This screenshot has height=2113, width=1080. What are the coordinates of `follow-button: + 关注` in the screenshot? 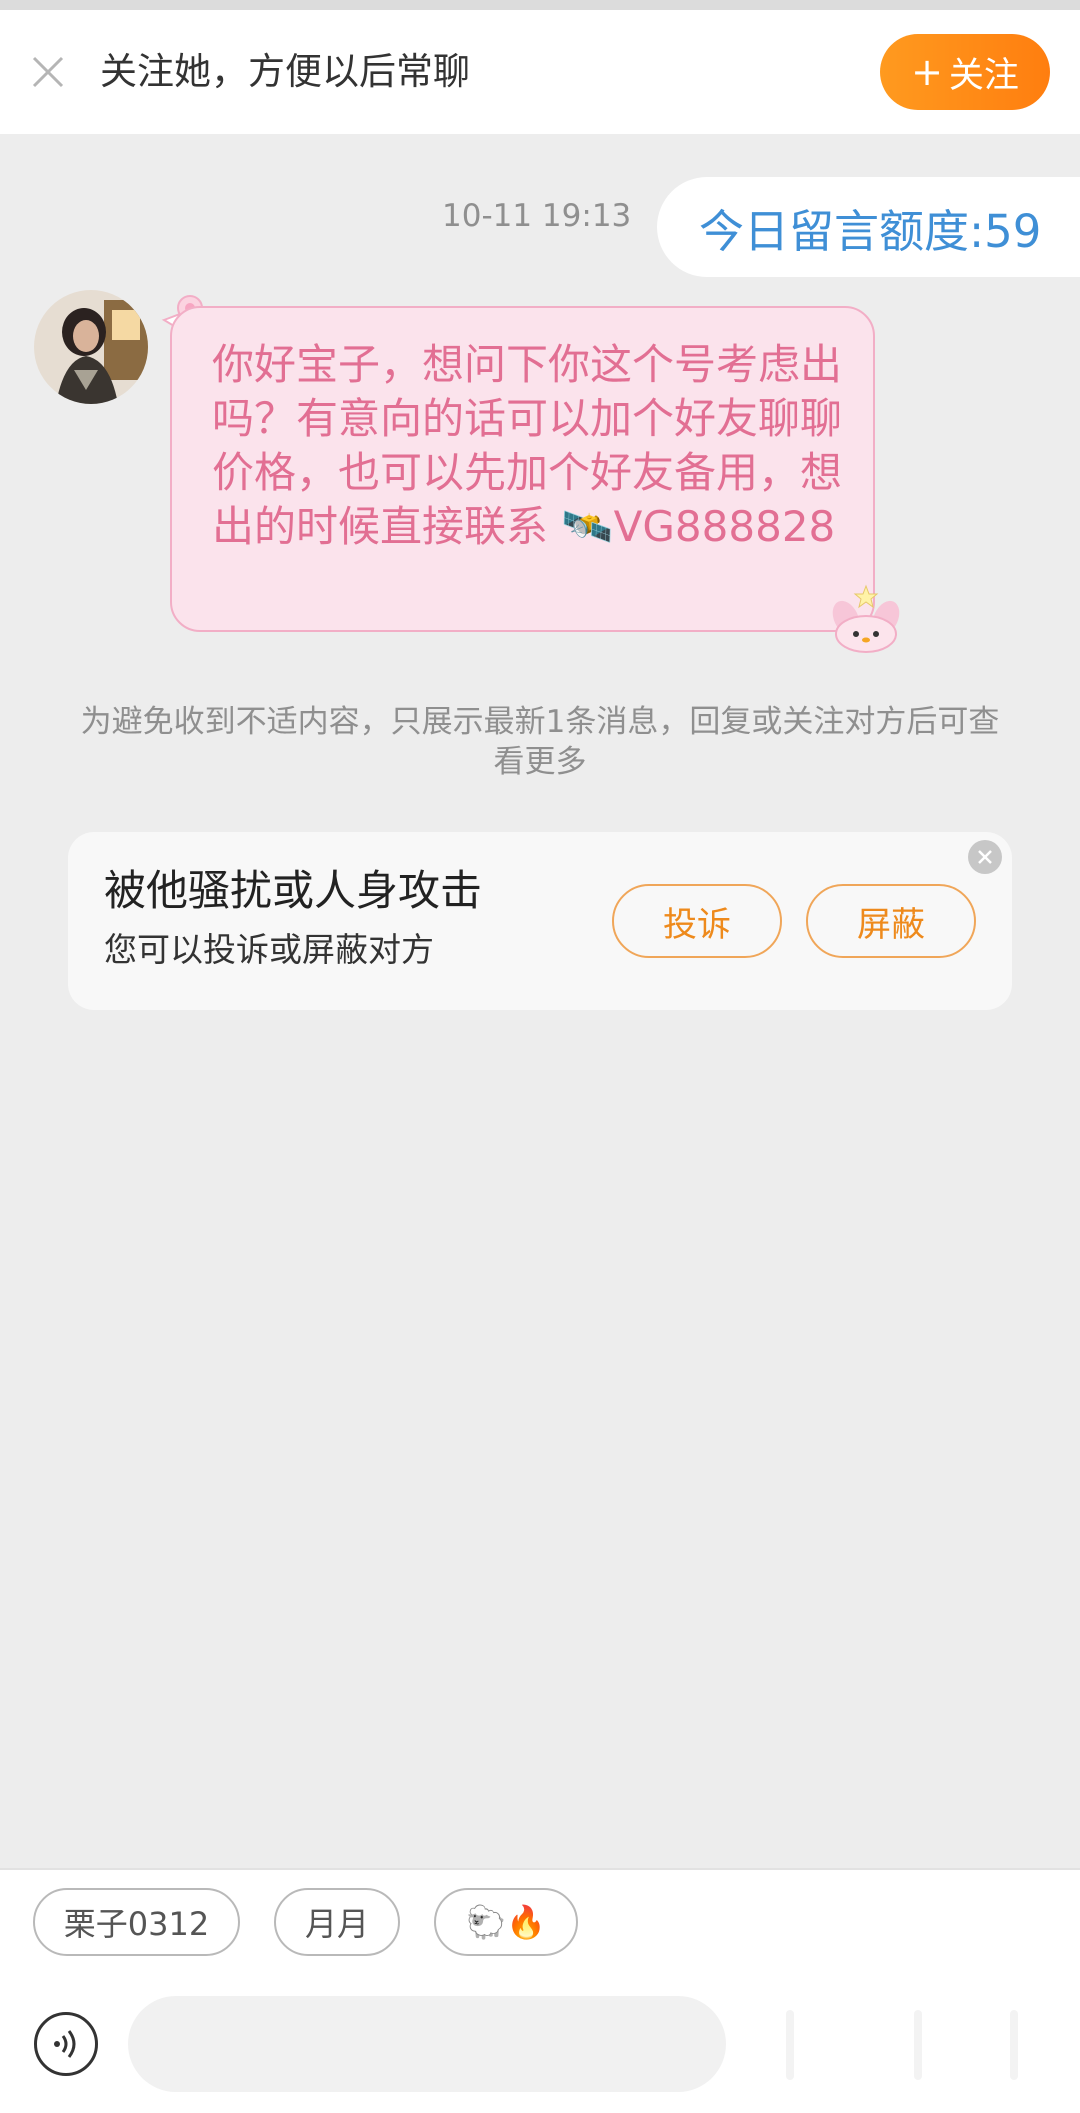 It's located at (965, 72).